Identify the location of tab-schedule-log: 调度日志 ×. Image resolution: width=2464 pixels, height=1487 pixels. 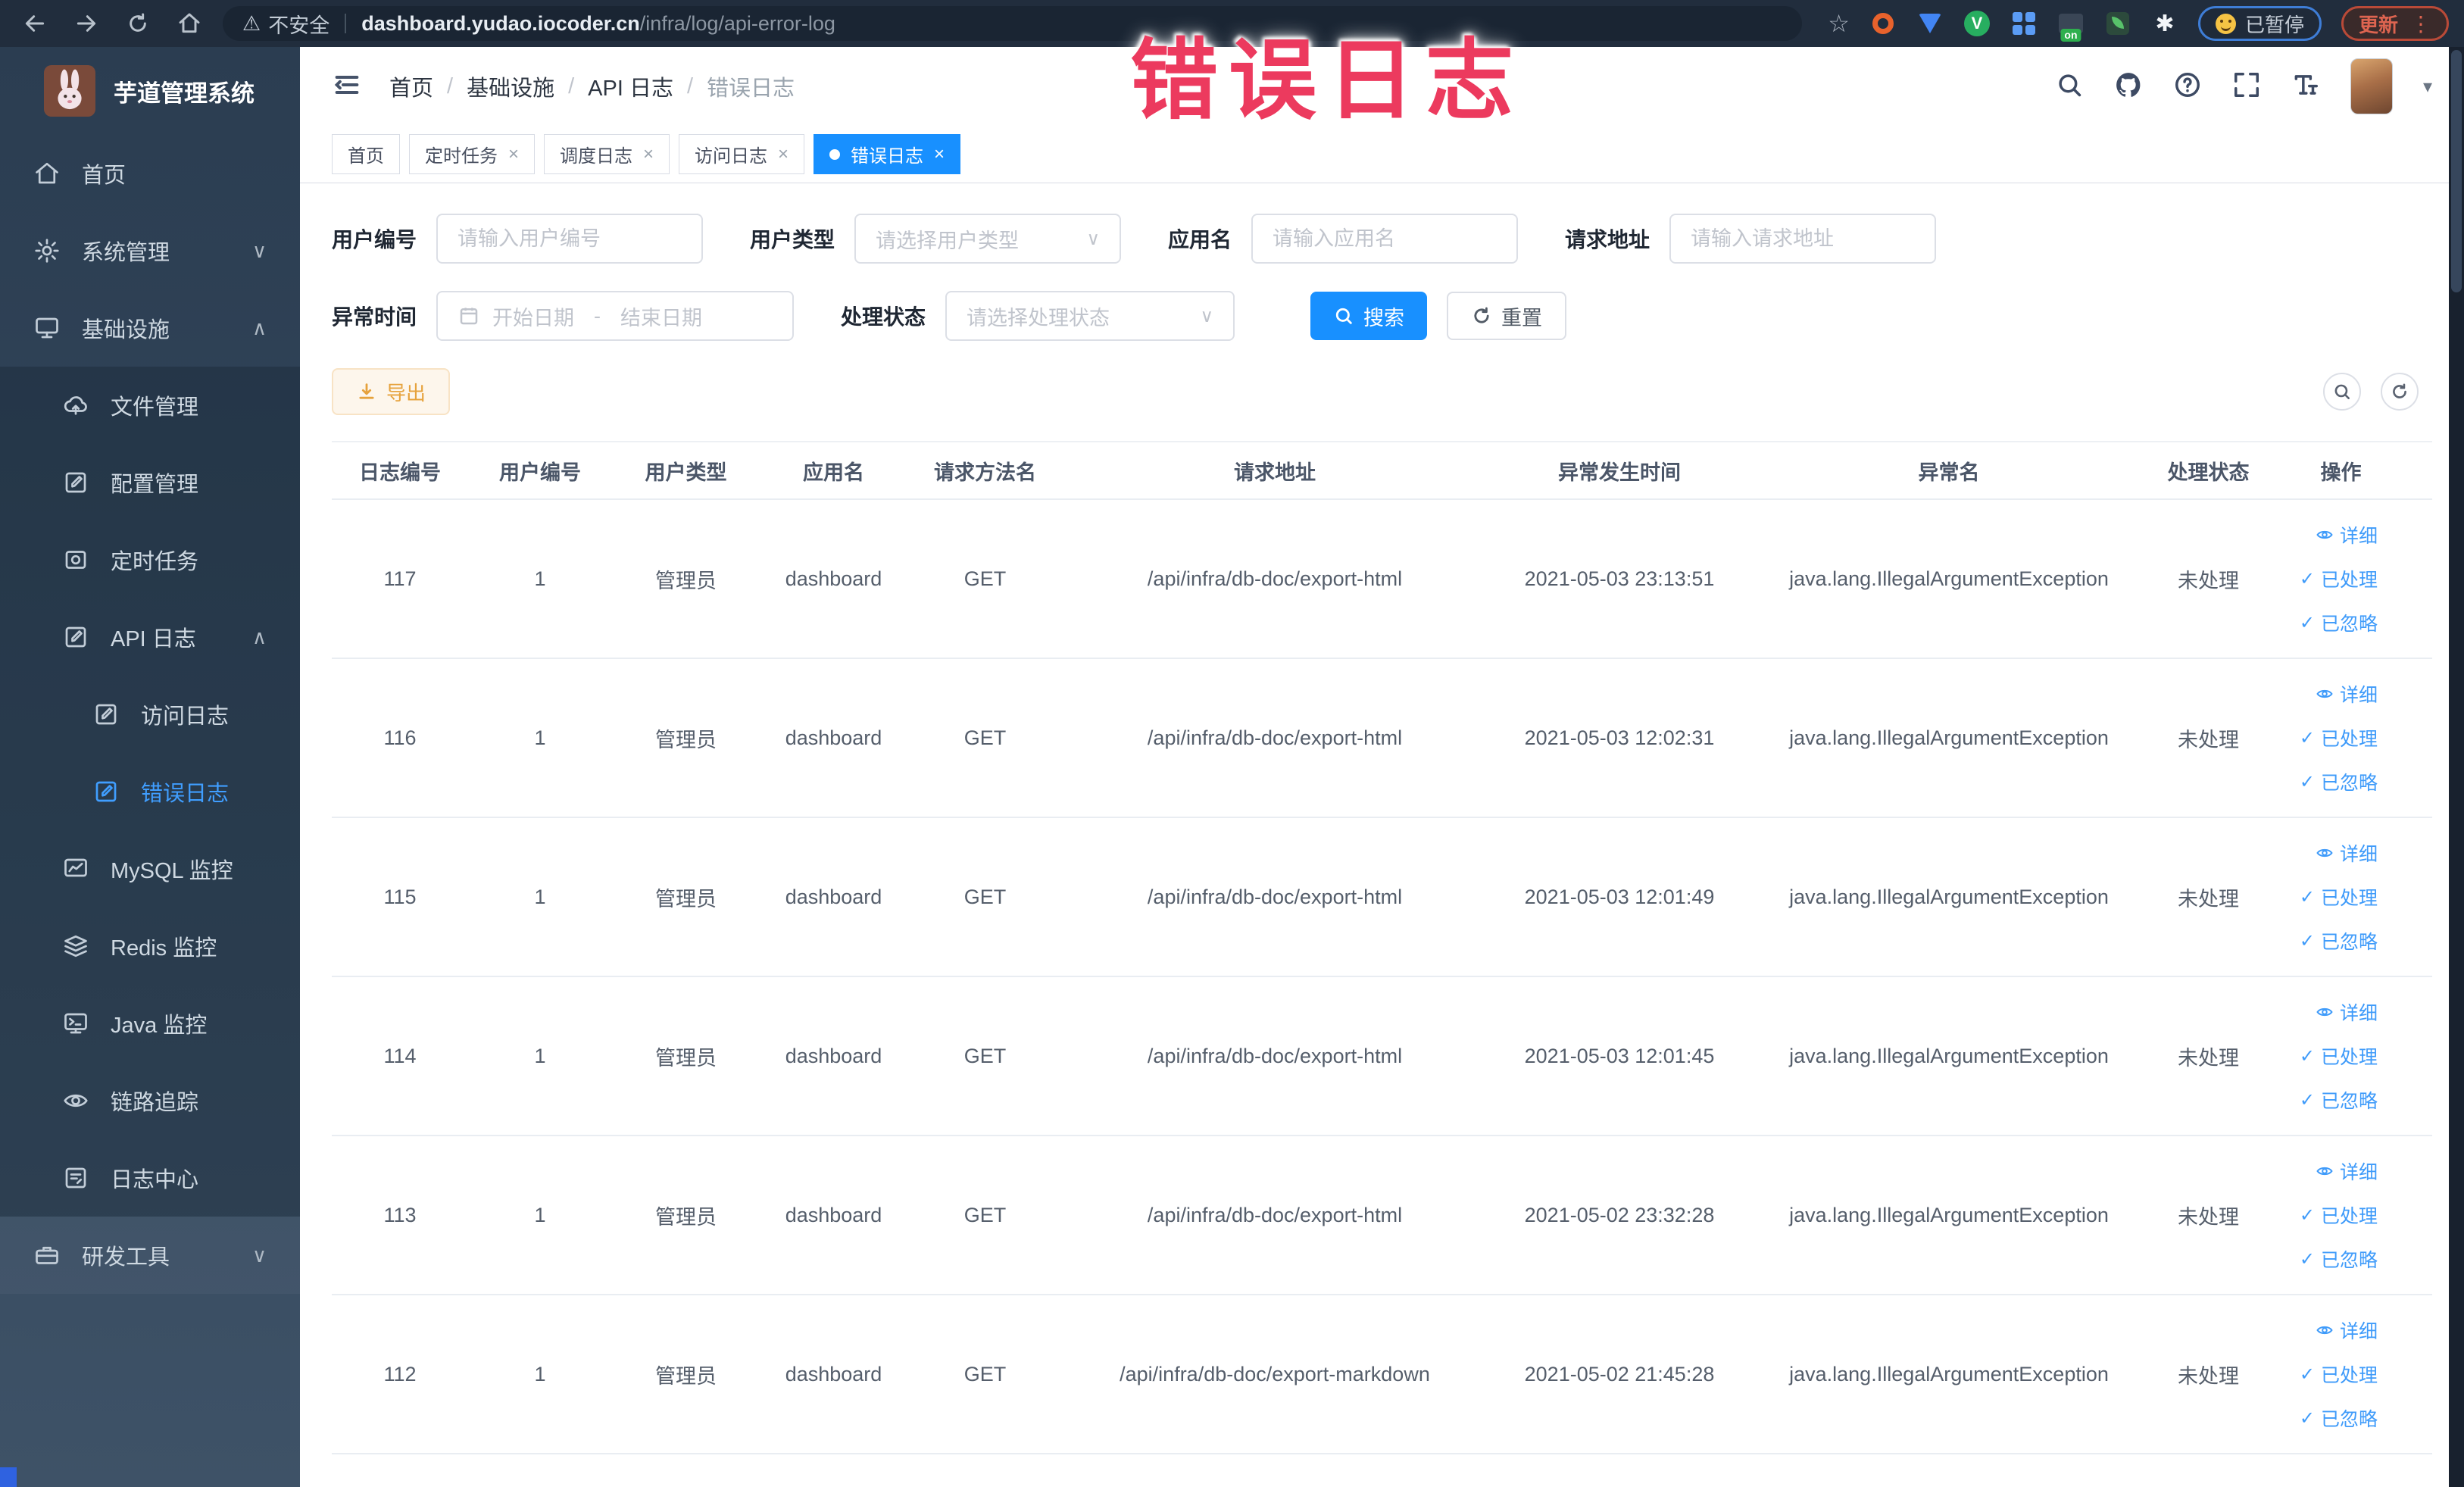
(607, 154).